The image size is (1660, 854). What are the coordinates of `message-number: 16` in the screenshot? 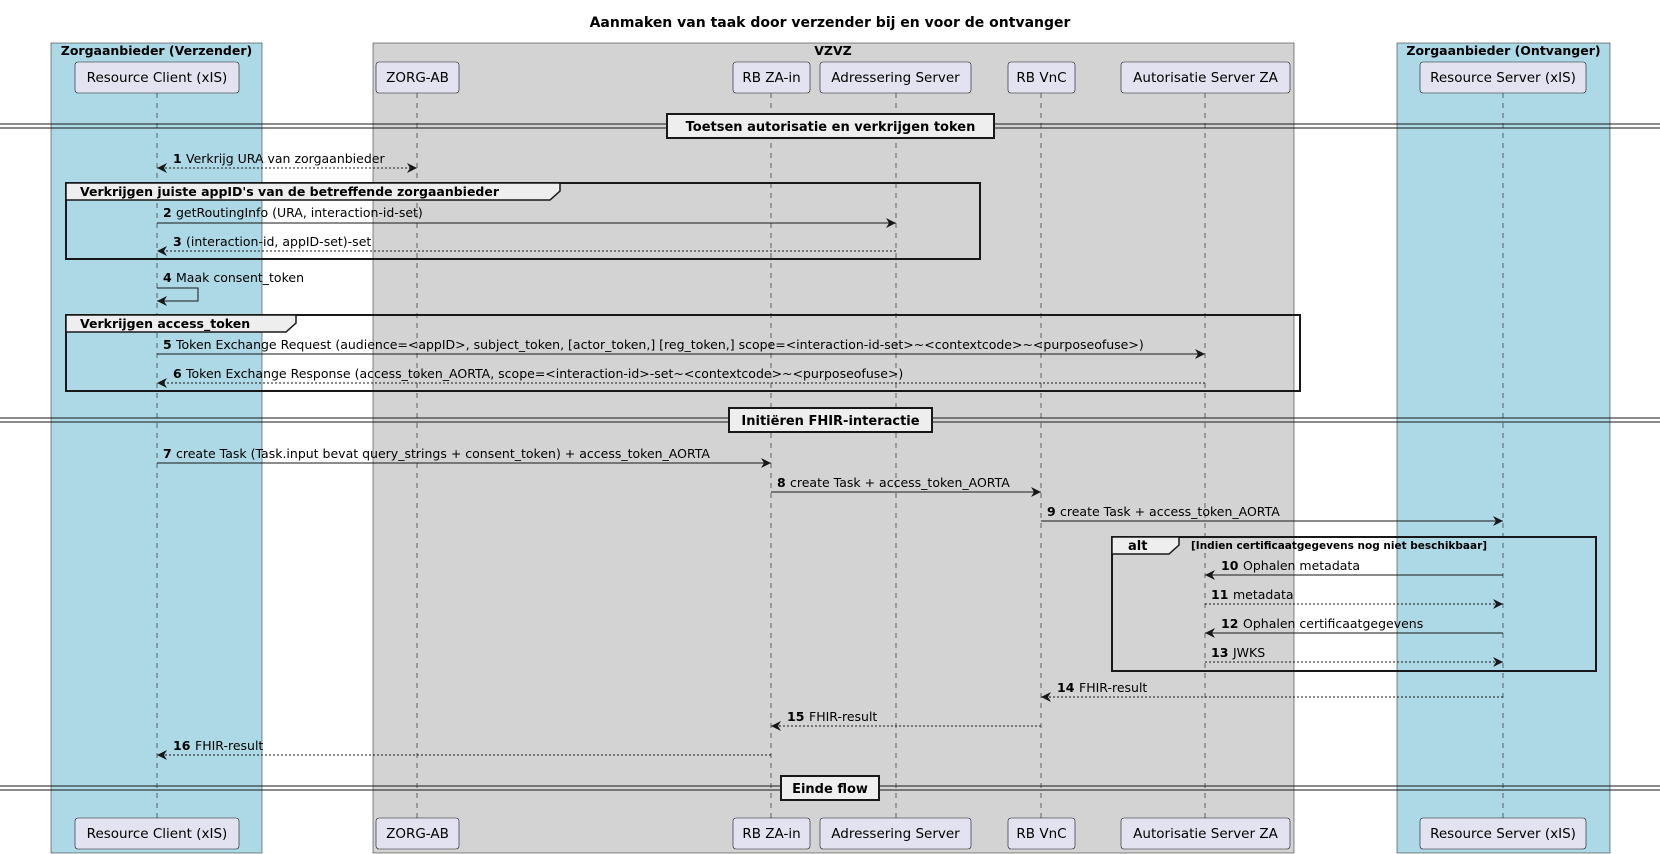 It's located at (182, 745).